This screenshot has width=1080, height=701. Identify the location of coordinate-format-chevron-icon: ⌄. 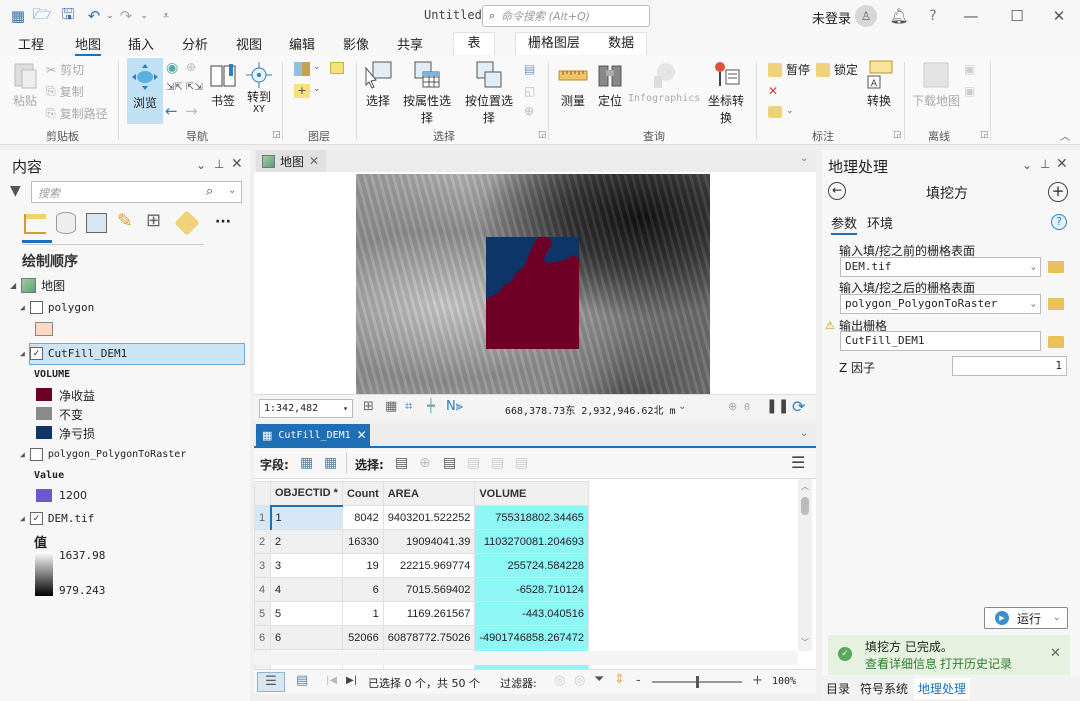
(682, 406).